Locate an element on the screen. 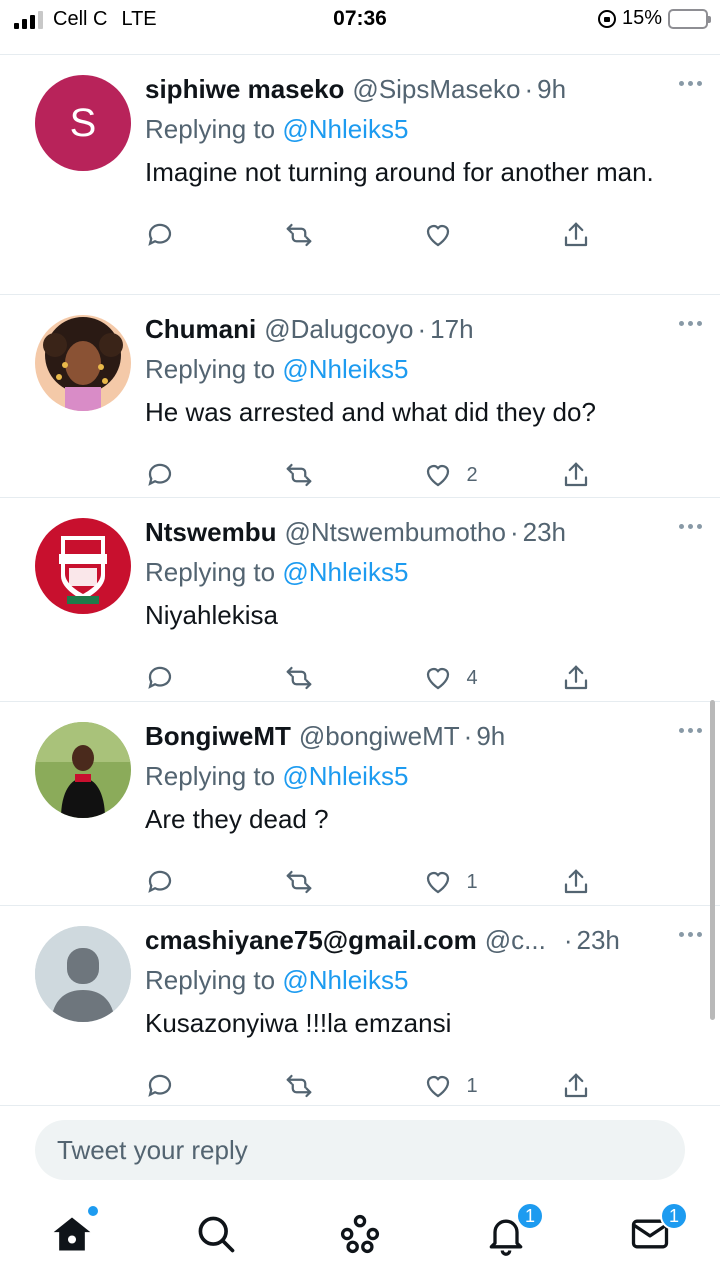 The image size is (720, 1280). reply-input: Tweet your reply is located at coordinates (360, 1150).